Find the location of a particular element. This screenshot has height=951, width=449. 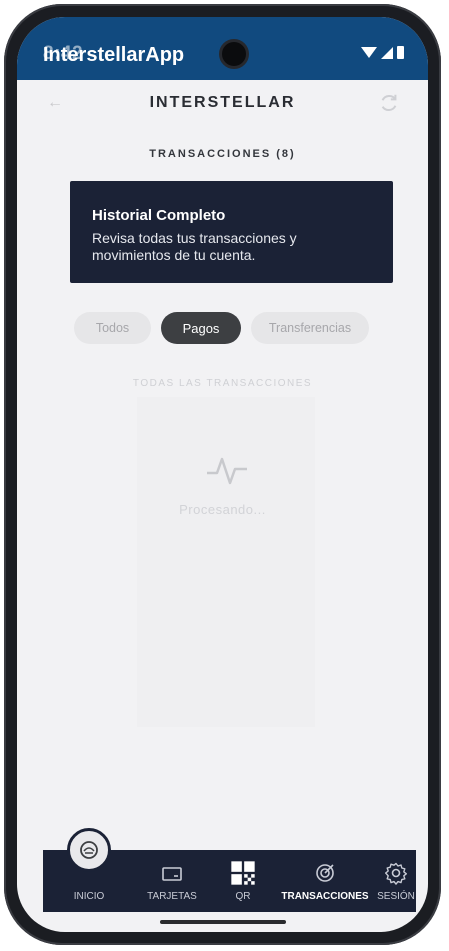

nav-label-qr: QR is located at coordinates (243, 896).